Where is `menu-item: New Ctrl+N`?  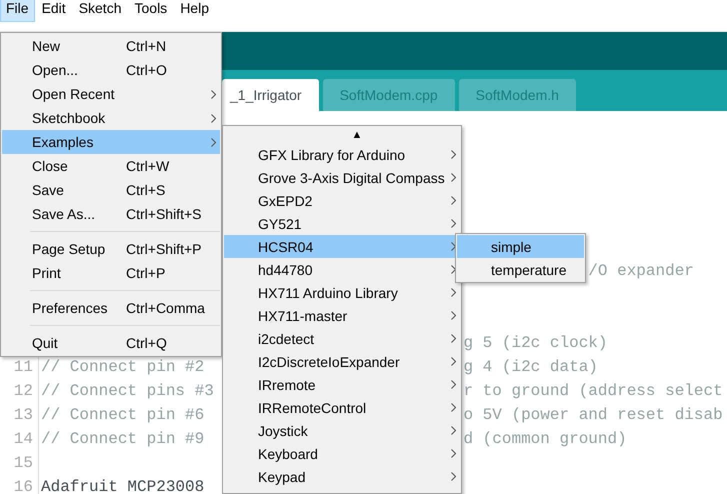 menu-item: New Ctrl+N is located at coordinates (111, 46).